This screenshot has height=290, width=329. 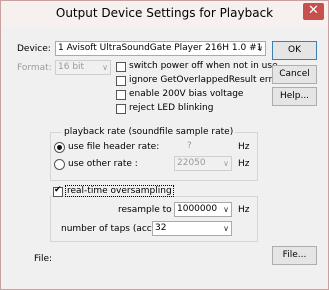 I want to click on use-file-header-label: use file header rate:, so click(x=114, y=147).